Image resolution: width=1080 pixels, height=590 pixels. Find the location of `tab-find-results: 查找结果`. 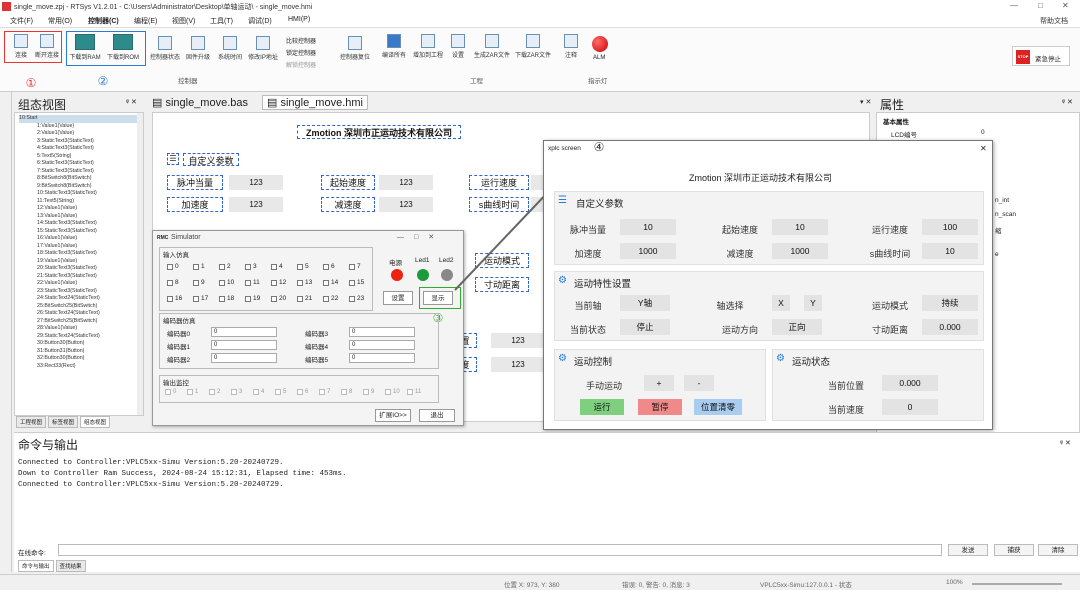

tab-find-results: 查找结果 is located at coordinates (70, 566).